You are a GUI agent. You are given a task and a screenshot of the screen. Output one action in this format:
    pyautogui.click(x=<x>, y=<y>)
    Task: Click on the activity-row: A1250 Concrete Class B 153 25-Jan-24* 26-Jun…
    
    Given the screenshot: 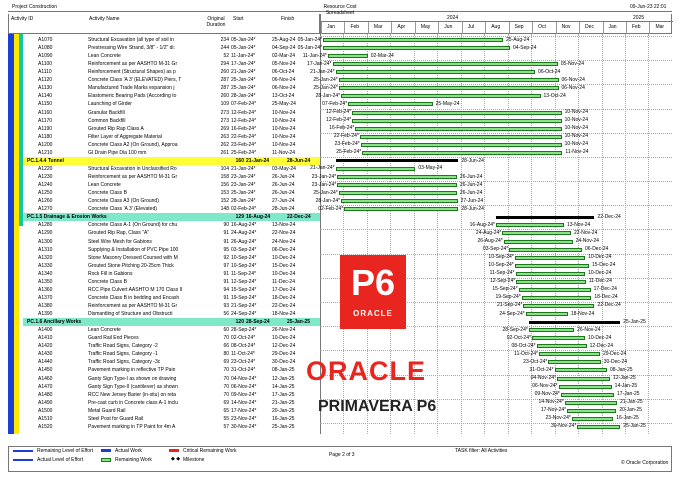 What is the action you would take?
    pyautogui.click(x=164, y=193)
    